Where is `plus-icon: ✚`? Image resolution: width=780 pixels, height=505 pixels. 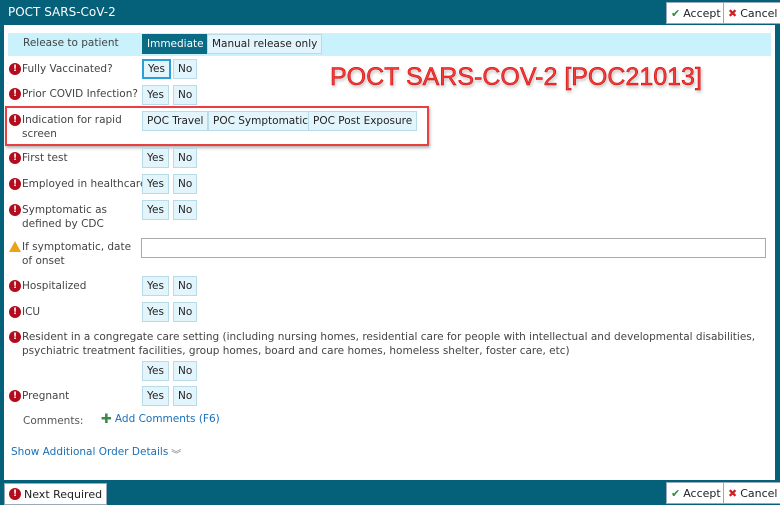
plus-icon: ✚ is located at coordinates (106, 419).